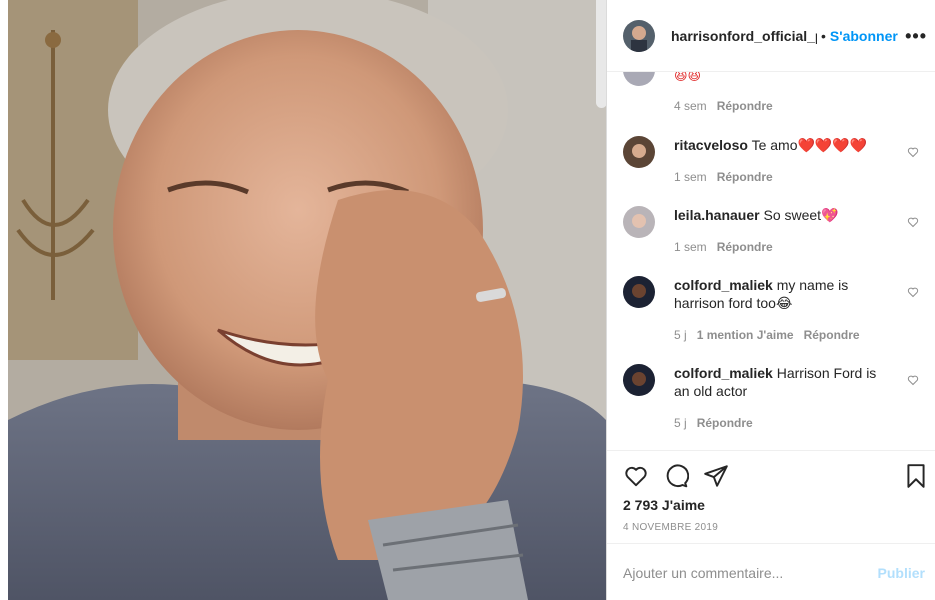  I want to click on comment-username: ritacveloso, so click(711, 145).